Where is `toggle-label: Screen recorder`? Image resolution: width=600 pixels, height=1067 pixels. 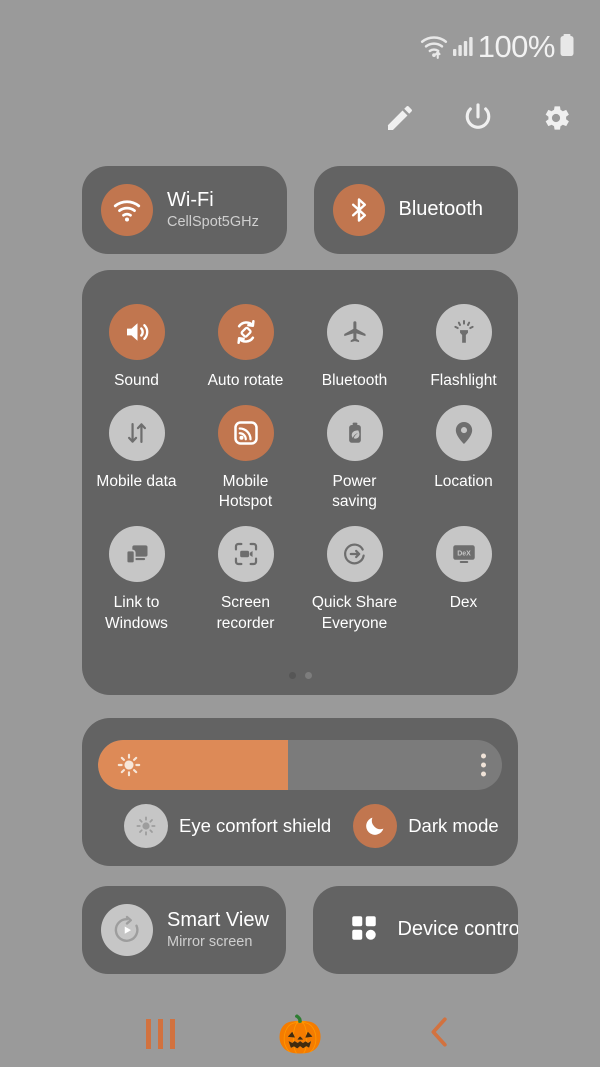 toggle-label: Screen recorder is located at coordinates (245, 613).